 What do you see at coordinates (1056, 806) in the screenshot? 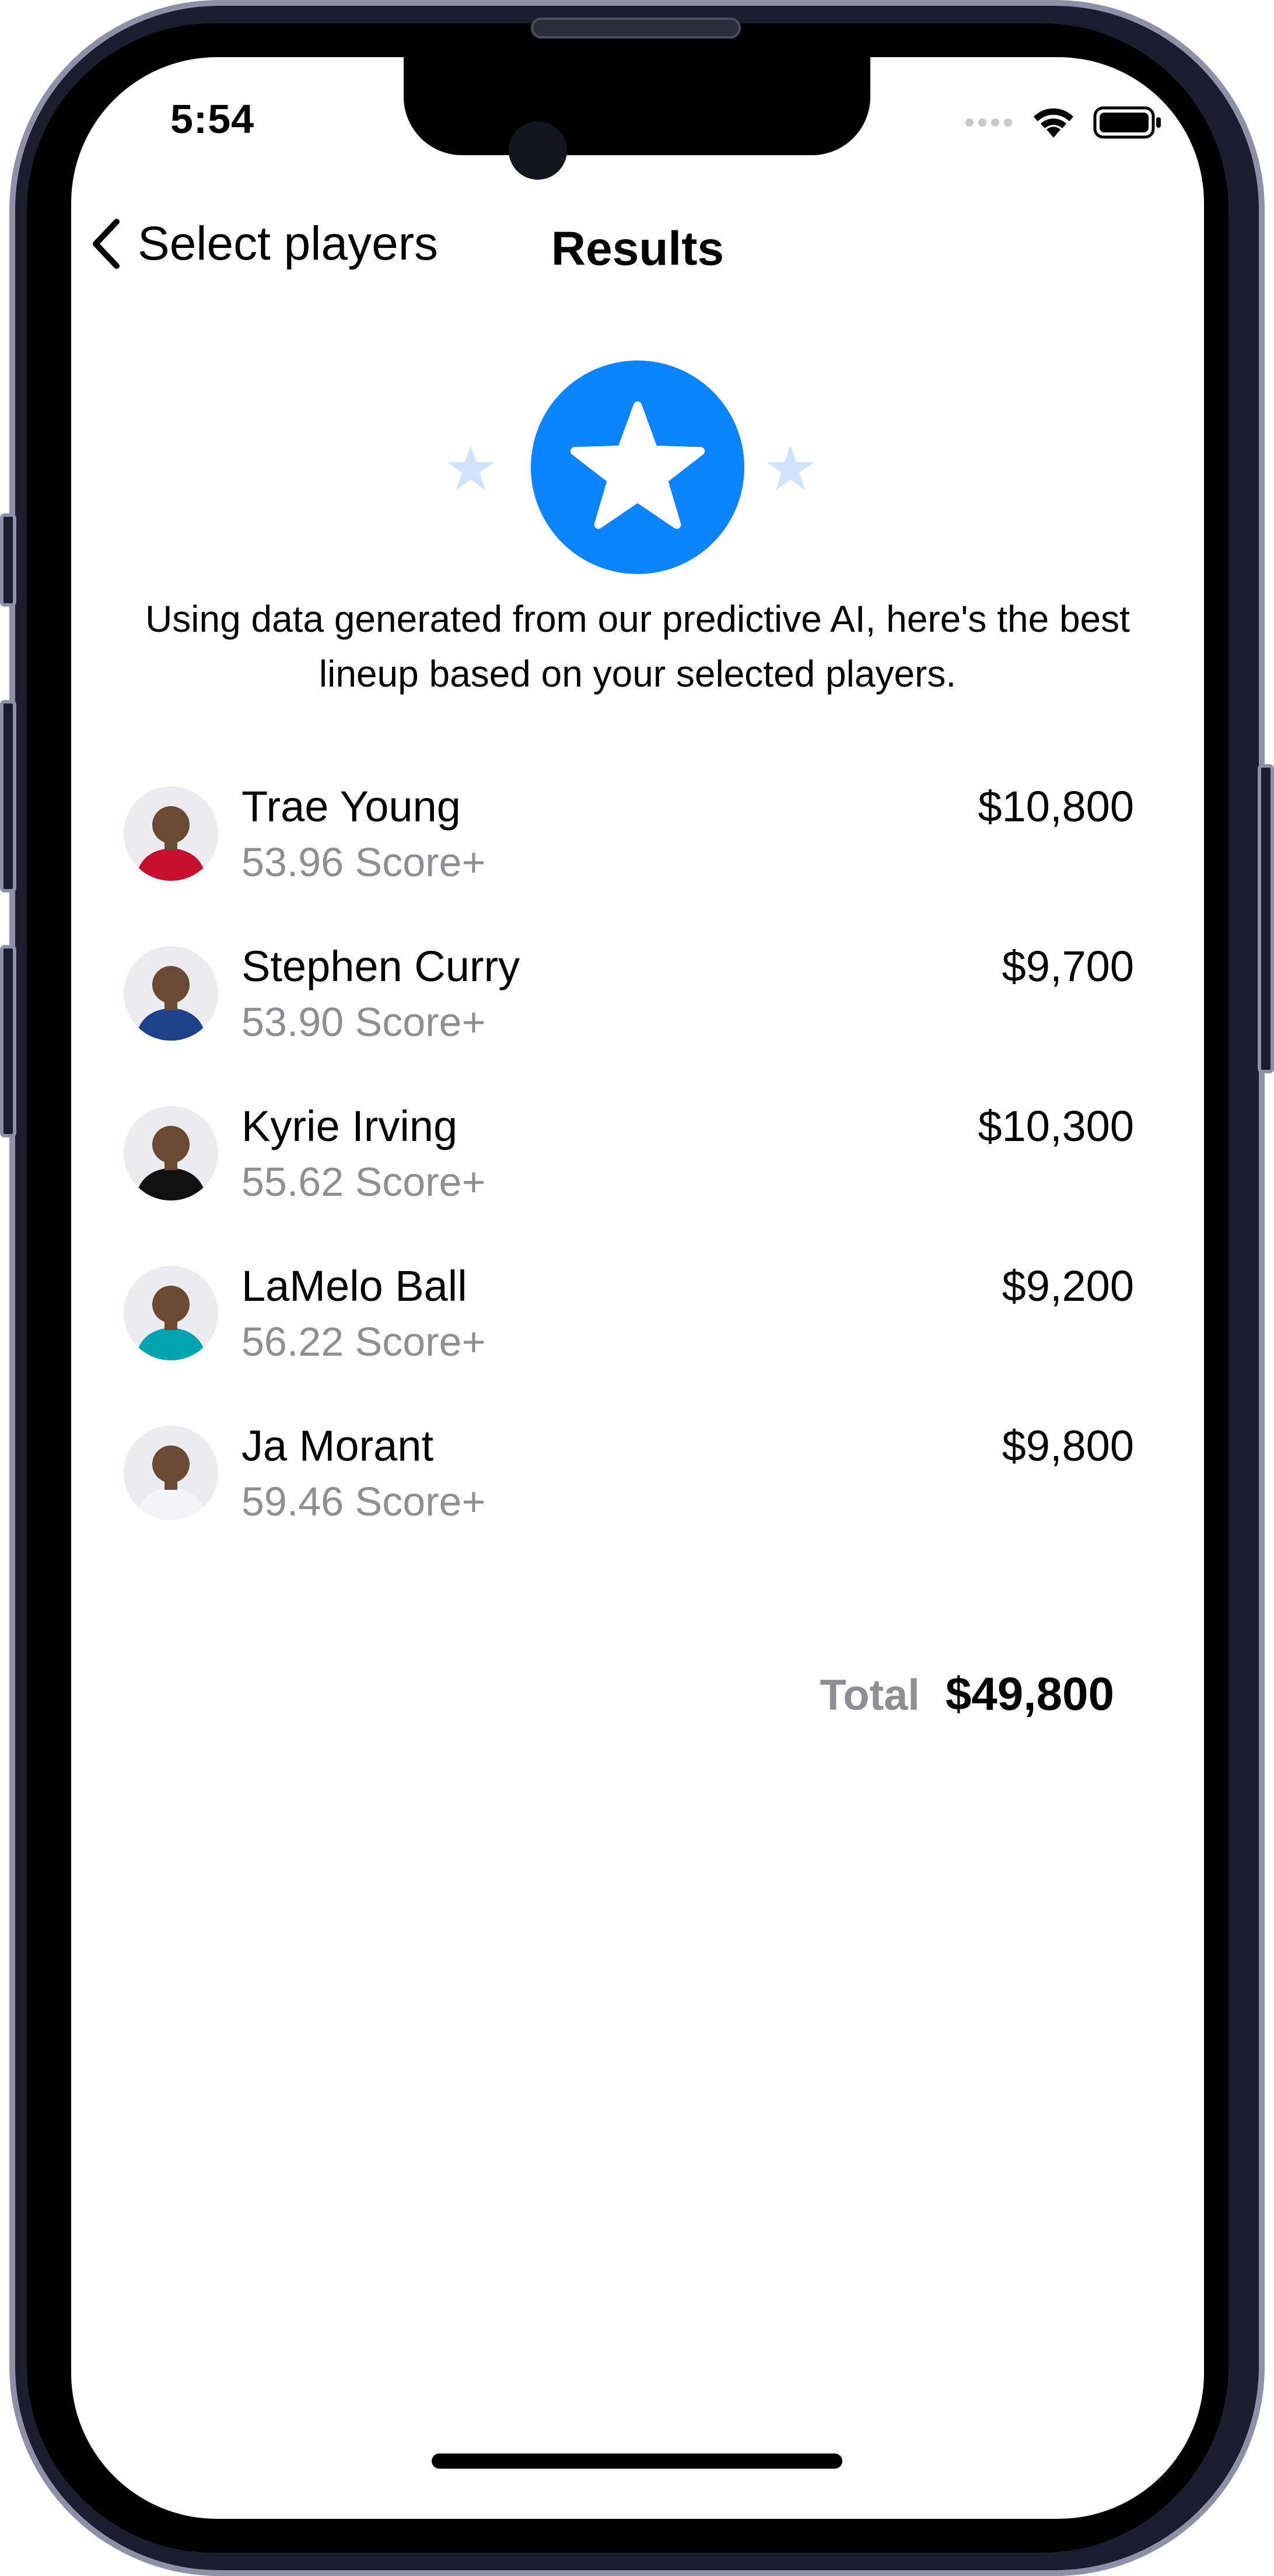
I see `player-price: $10,800` at bounding box center [1056, 806].